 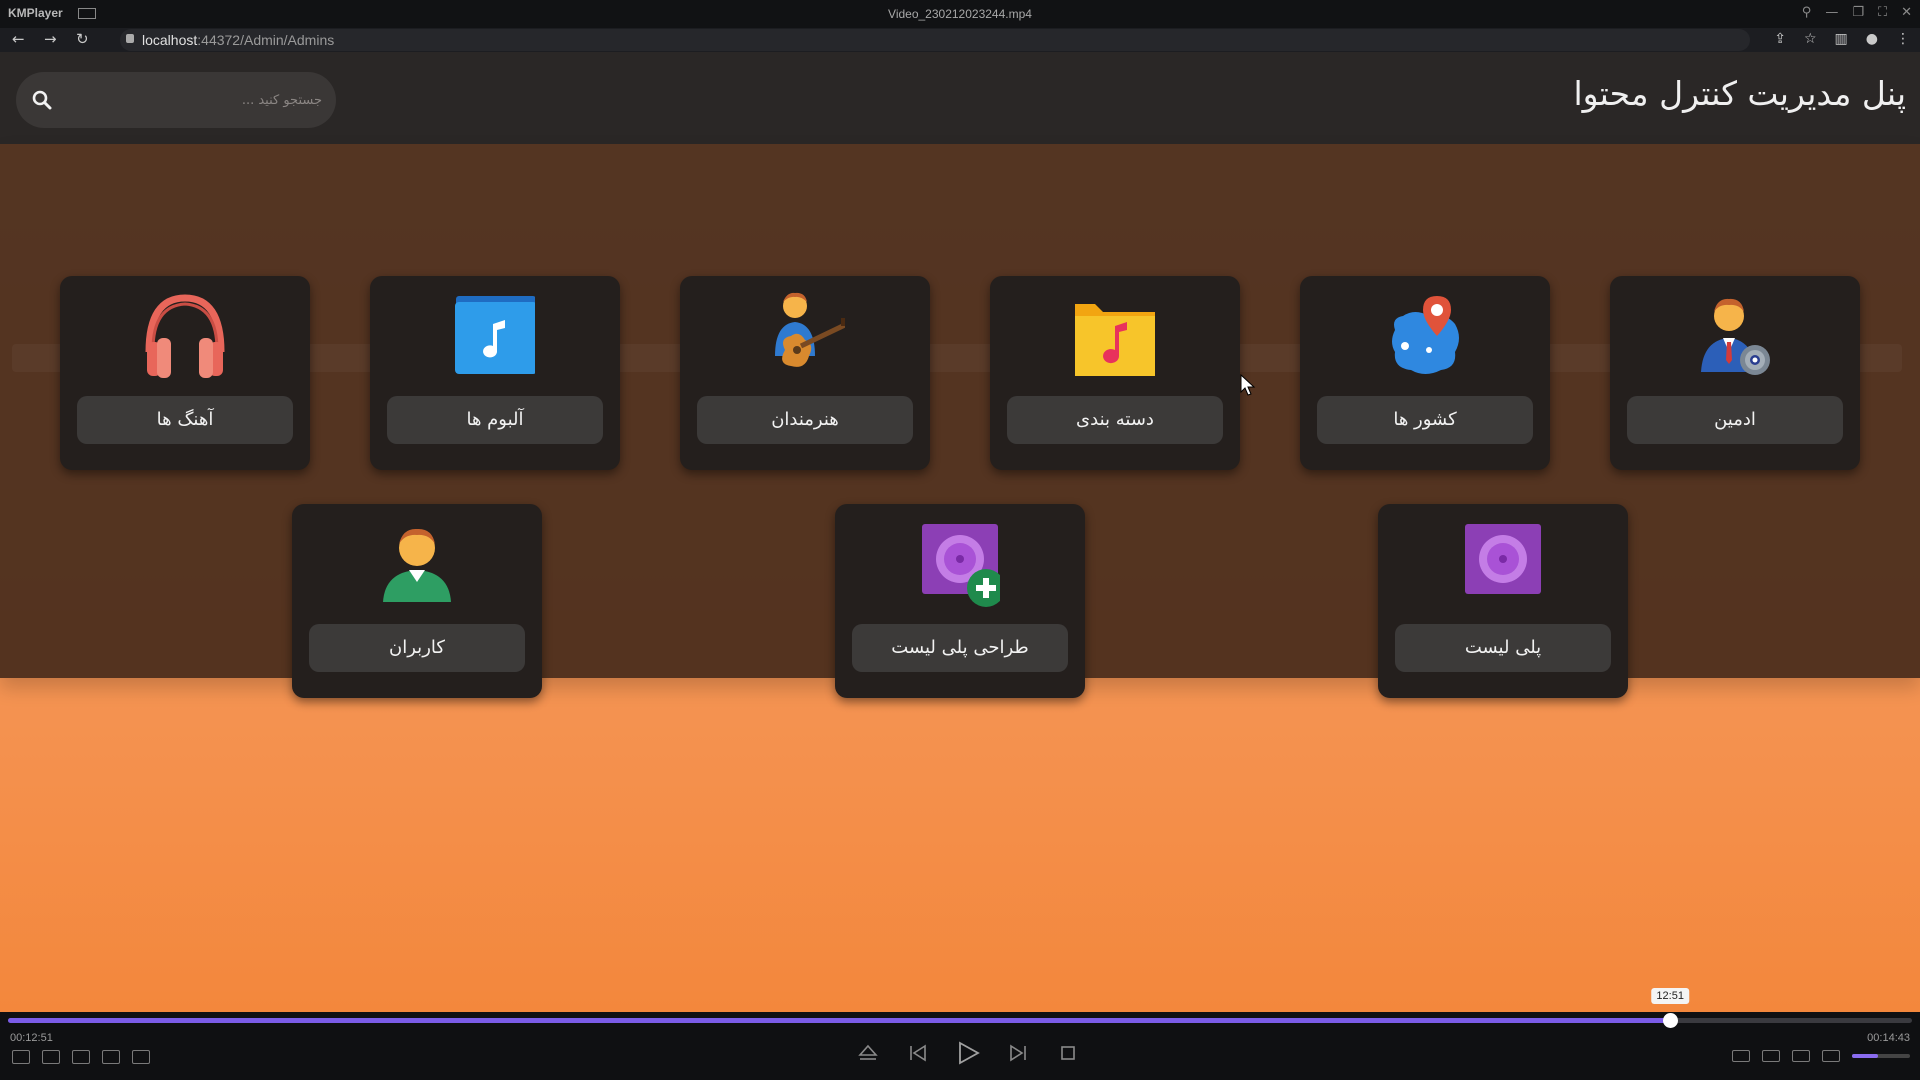 I want to click on card-albums: آلبوم ها, so click(x=495, y=373).